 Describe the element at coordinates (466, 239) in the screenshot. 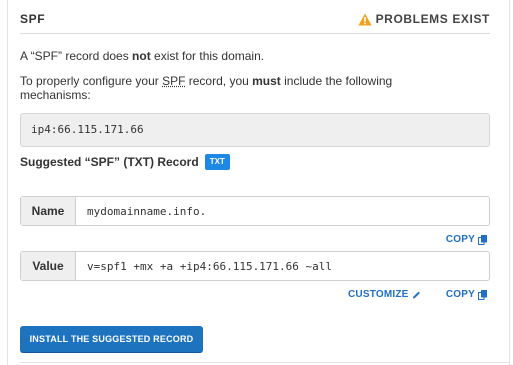

I see `copy-name-button: COPY` at that location.